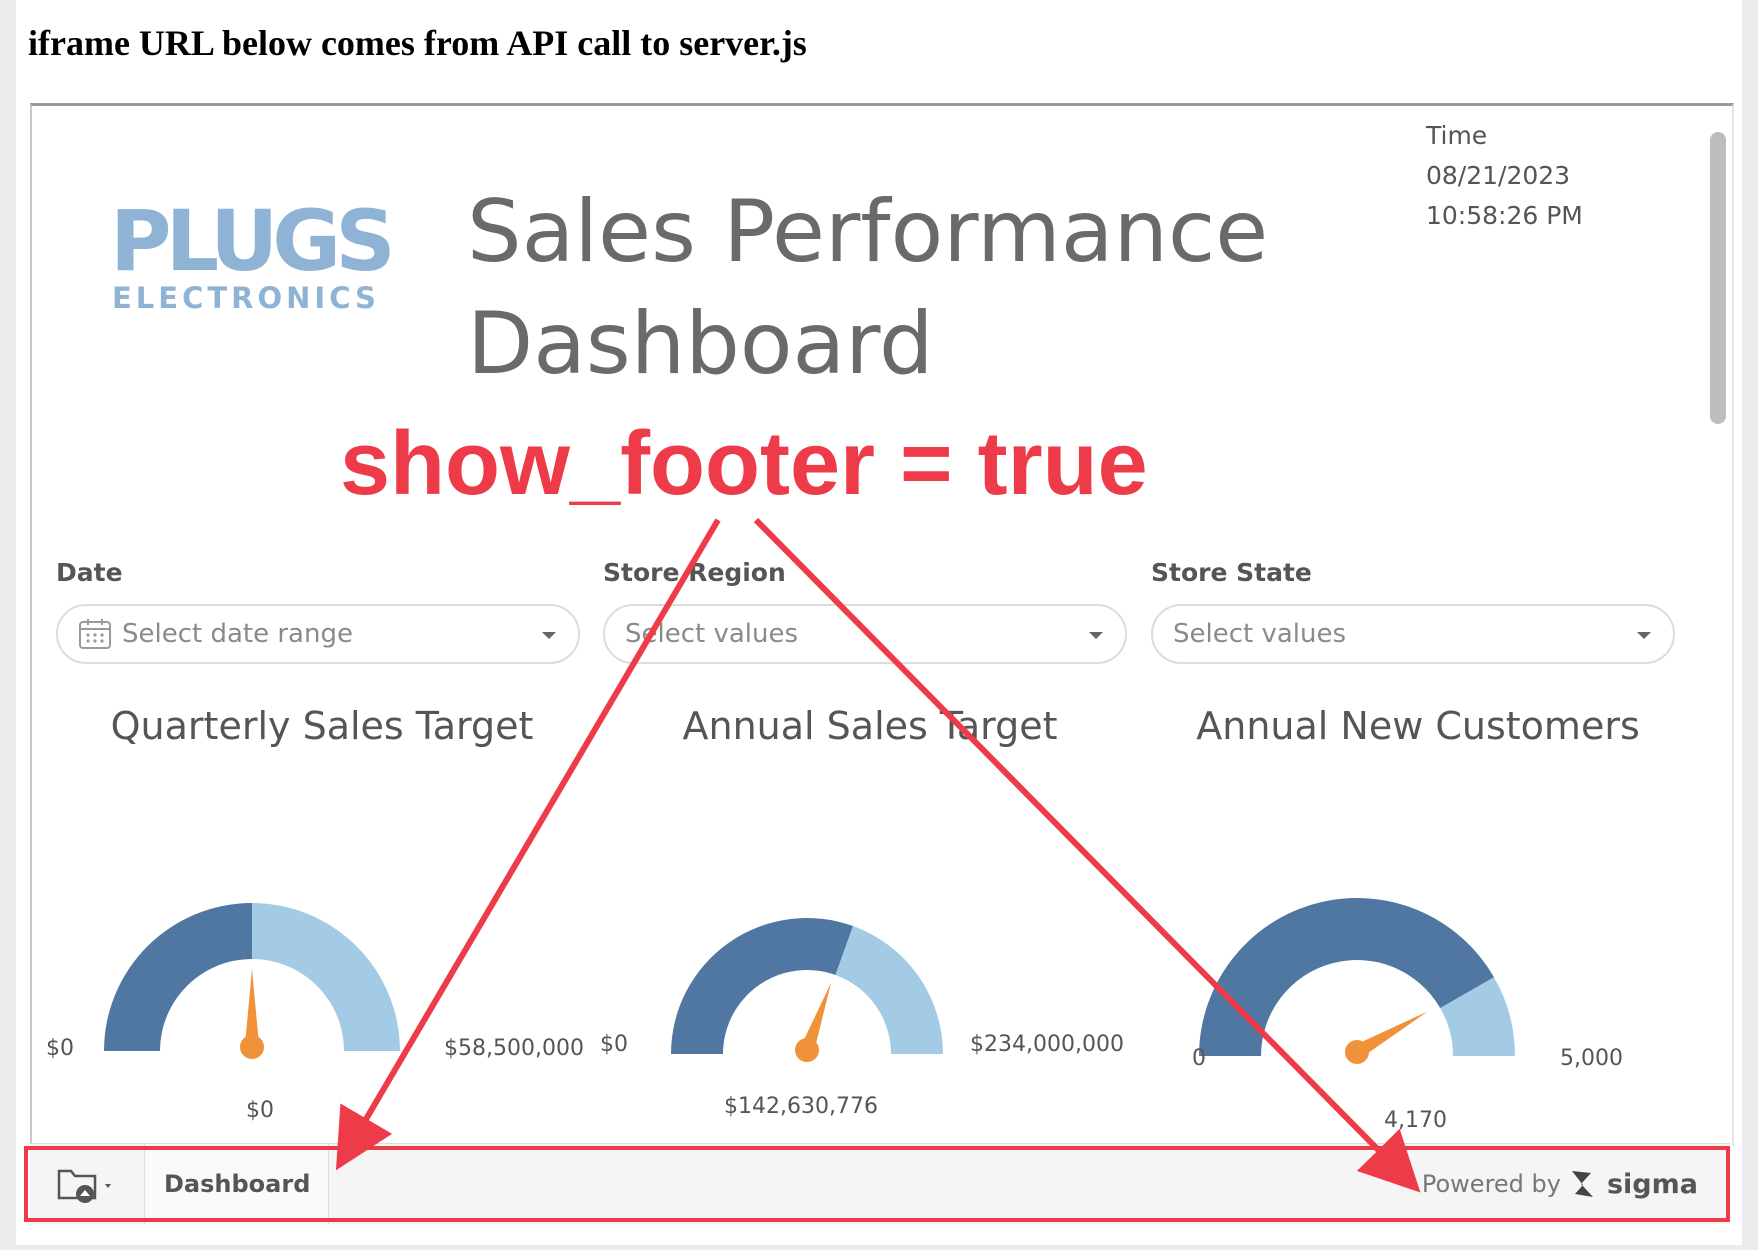 The height and width of the screenshot is (1250, 1758). Describe the element at coordinates (614, 1044) in the screenshot. I see `gauge-annual-sales-min: $0` at that location.